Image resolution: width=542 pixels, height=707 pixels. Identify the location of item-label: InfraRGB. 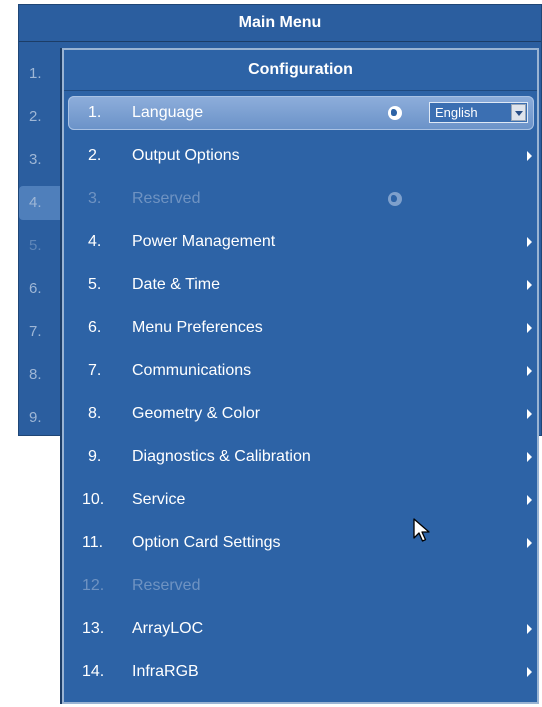
(165, 671).